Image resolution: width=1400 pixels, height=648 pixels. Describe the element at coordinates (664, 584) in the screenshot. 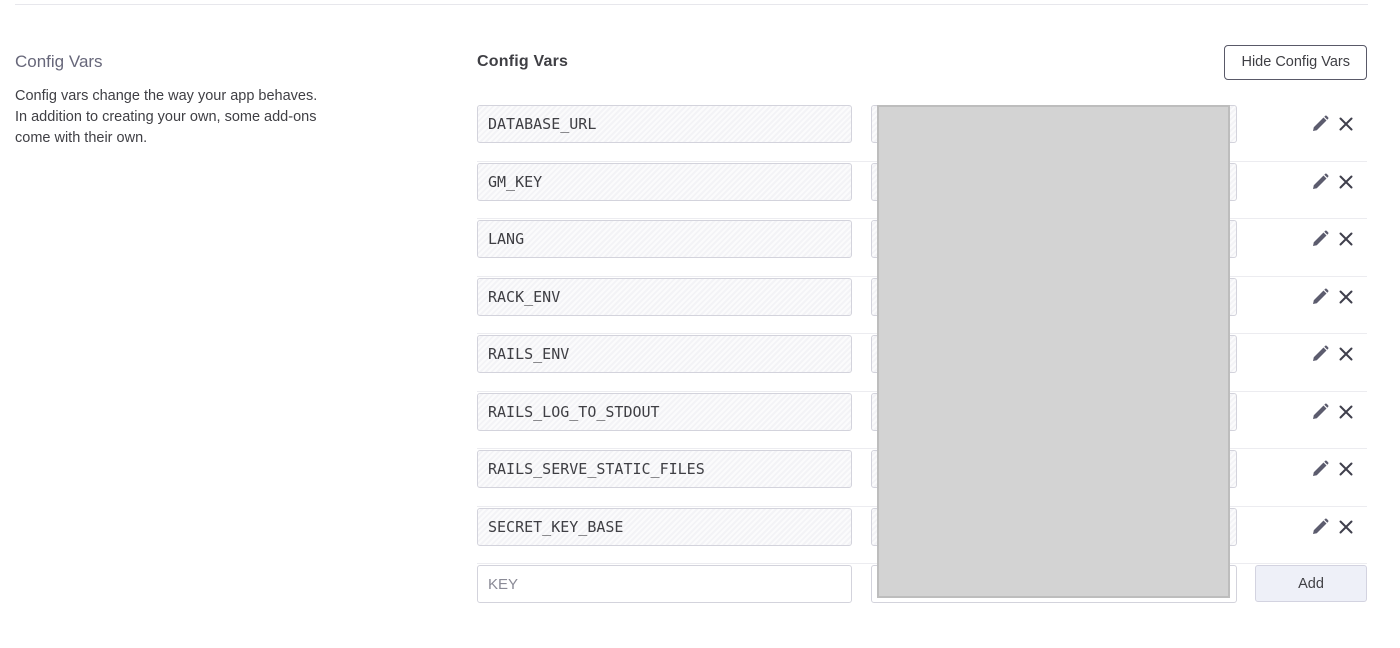

I see `new-key-input` at that location.